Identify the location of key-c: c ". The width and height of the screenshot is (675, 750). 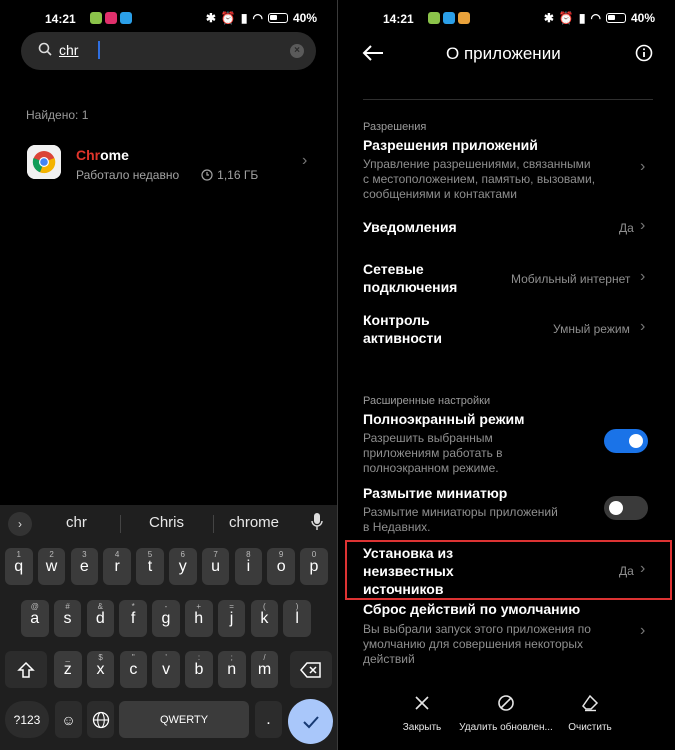
(133, 669).